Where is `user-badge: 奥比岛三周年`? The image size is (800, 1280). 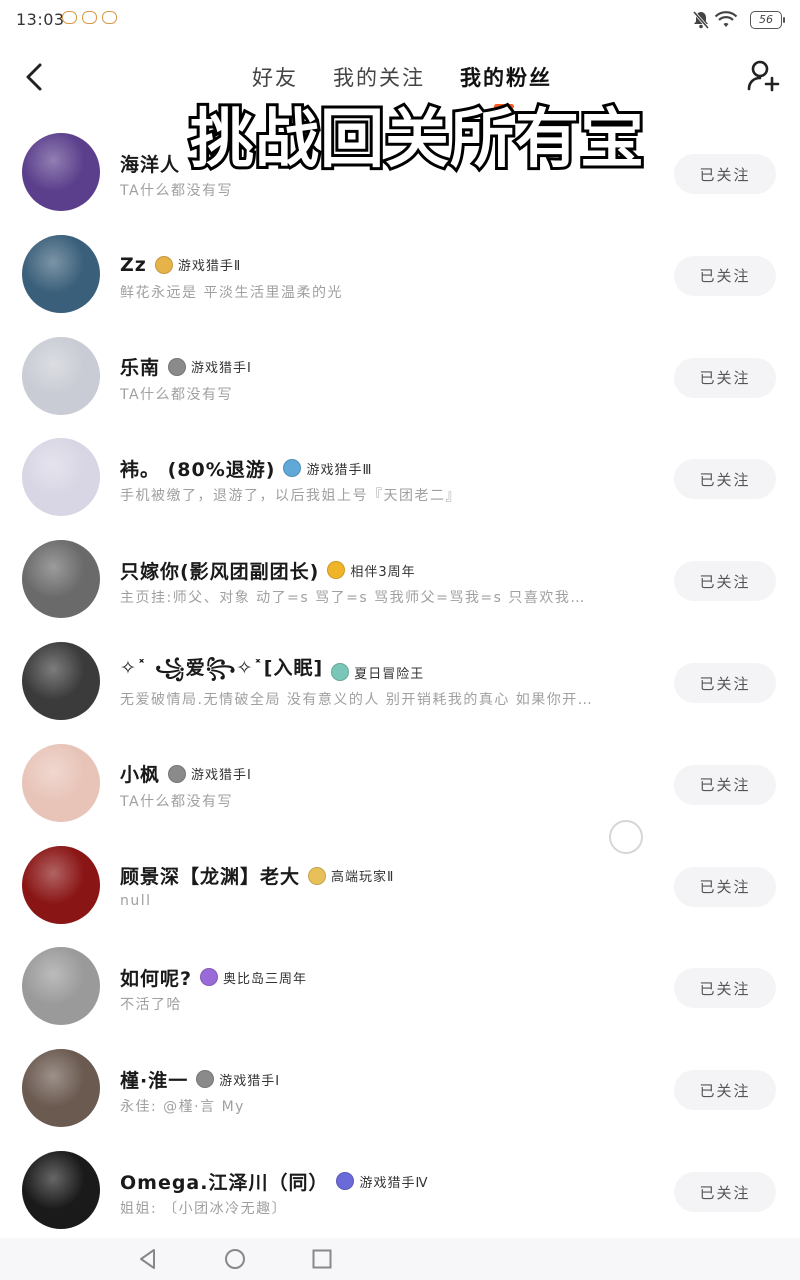 user-badge: 奥比岛三周年 is located at coordinates (253, 977).